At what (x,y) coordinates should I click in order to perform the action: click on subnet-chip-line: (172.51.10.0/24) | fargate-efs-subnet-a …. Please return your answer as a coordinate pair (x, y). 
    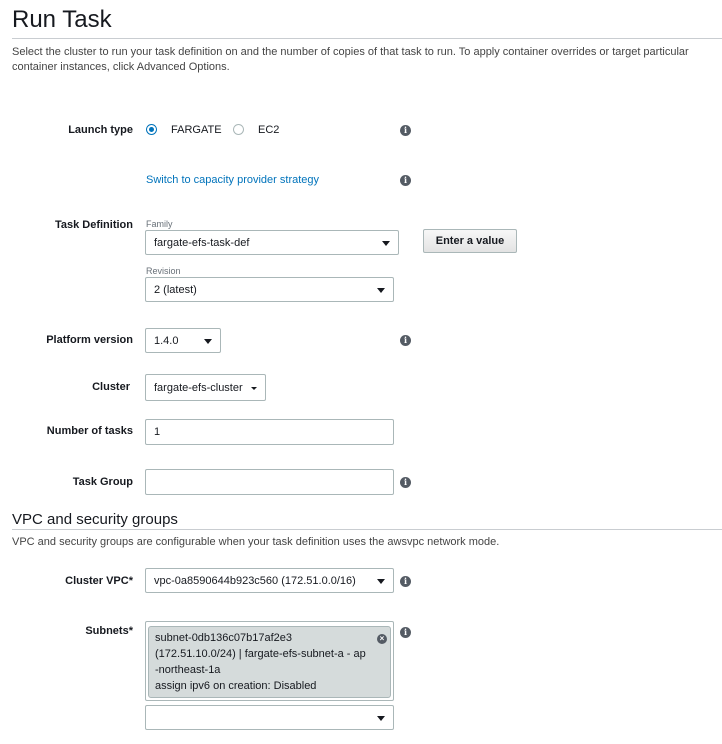
    Looking at the image, I should click on (260, 654).